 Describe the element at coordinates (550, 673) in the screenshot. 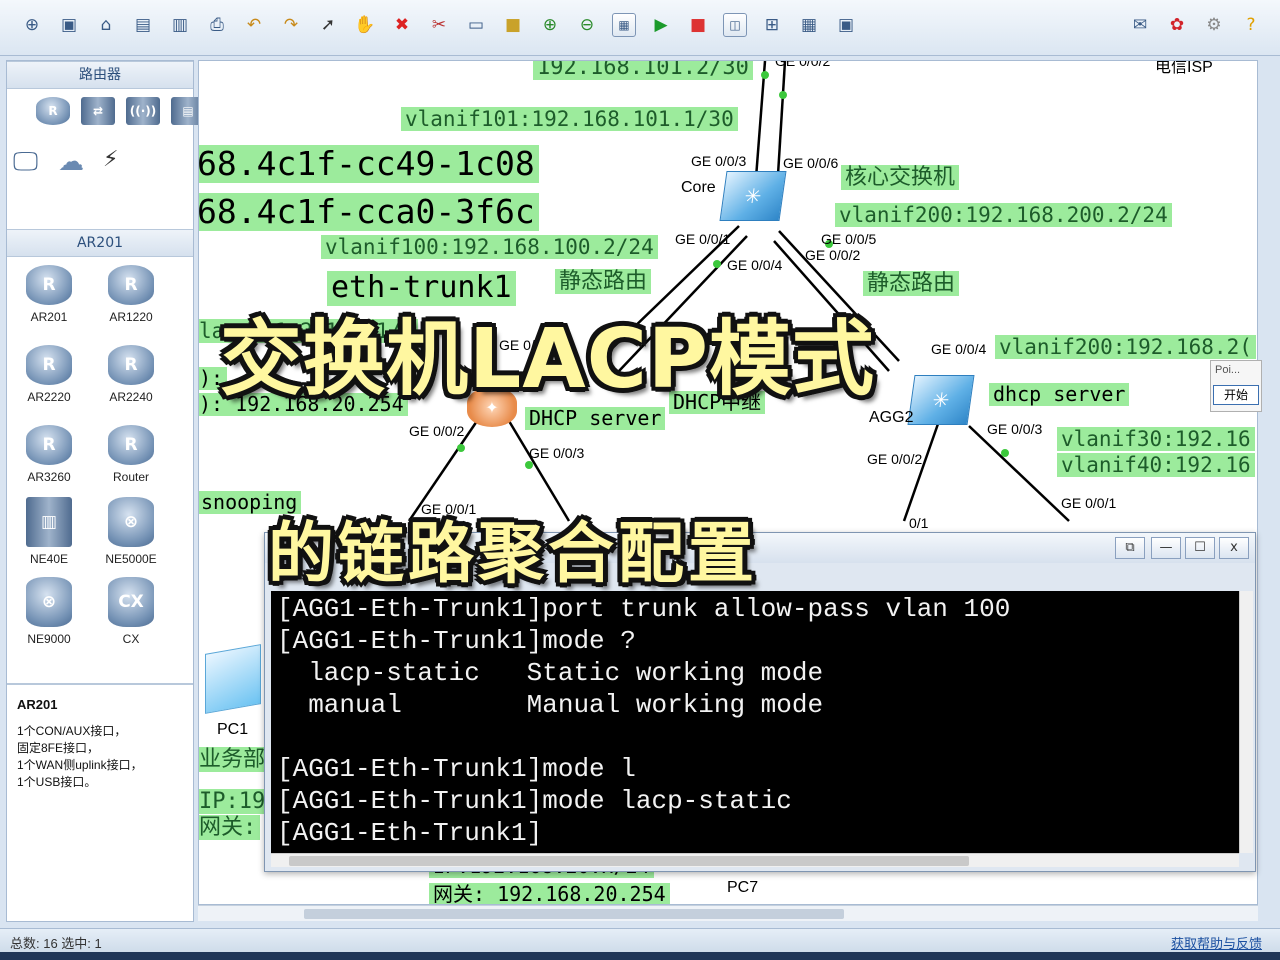

I see `terminal-line: lacp-static Static working mode` at that location.